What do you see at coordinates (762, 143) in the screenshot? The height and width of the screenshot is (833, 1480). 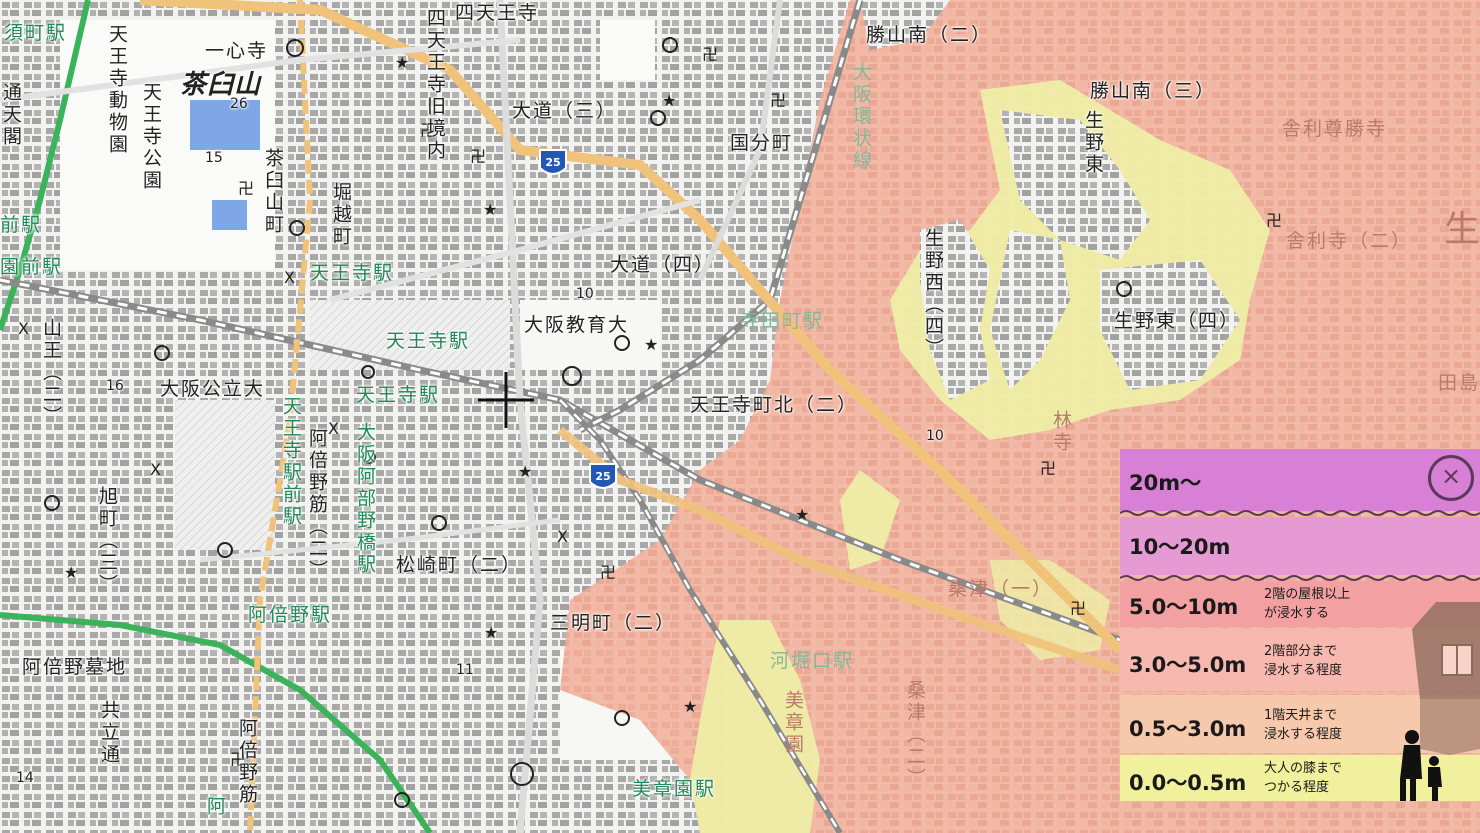 I see `map-label-kokubuncho: 国分町` at bounding box center [762, 143].